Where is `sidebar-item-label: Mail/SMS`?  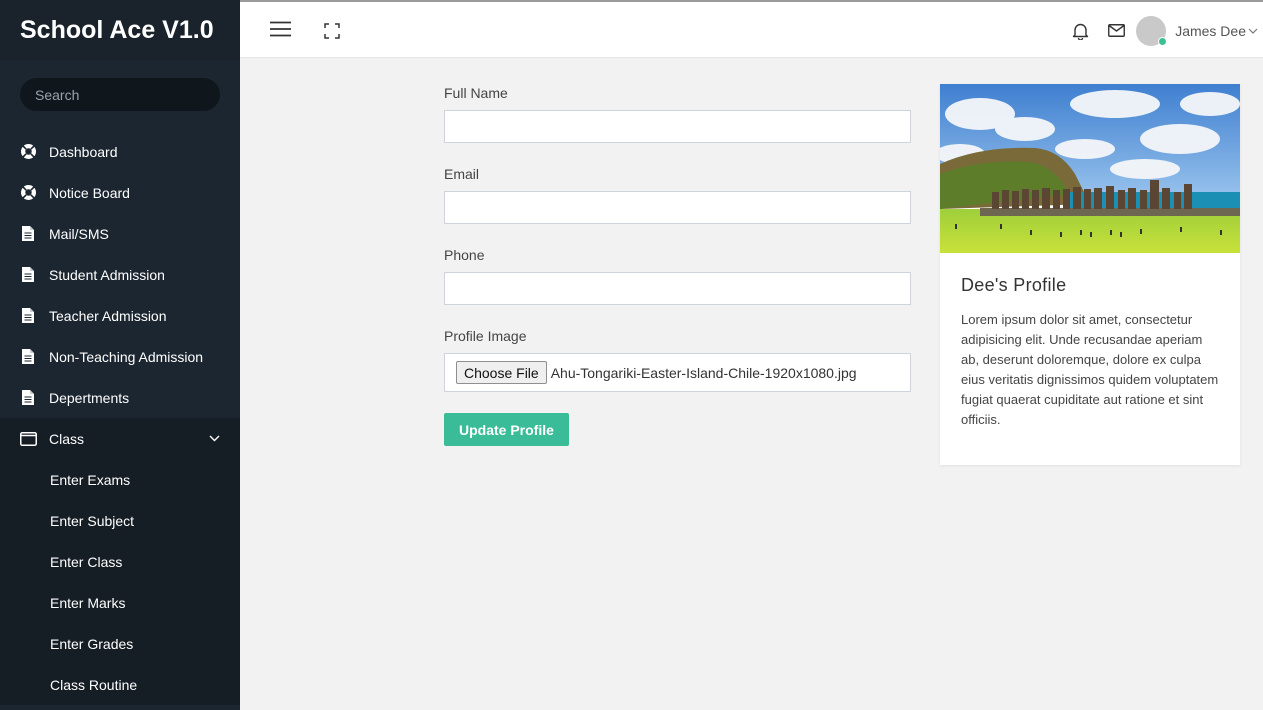 sidebar-item-label: Mail/SMS is located at coordinates (79, 233).